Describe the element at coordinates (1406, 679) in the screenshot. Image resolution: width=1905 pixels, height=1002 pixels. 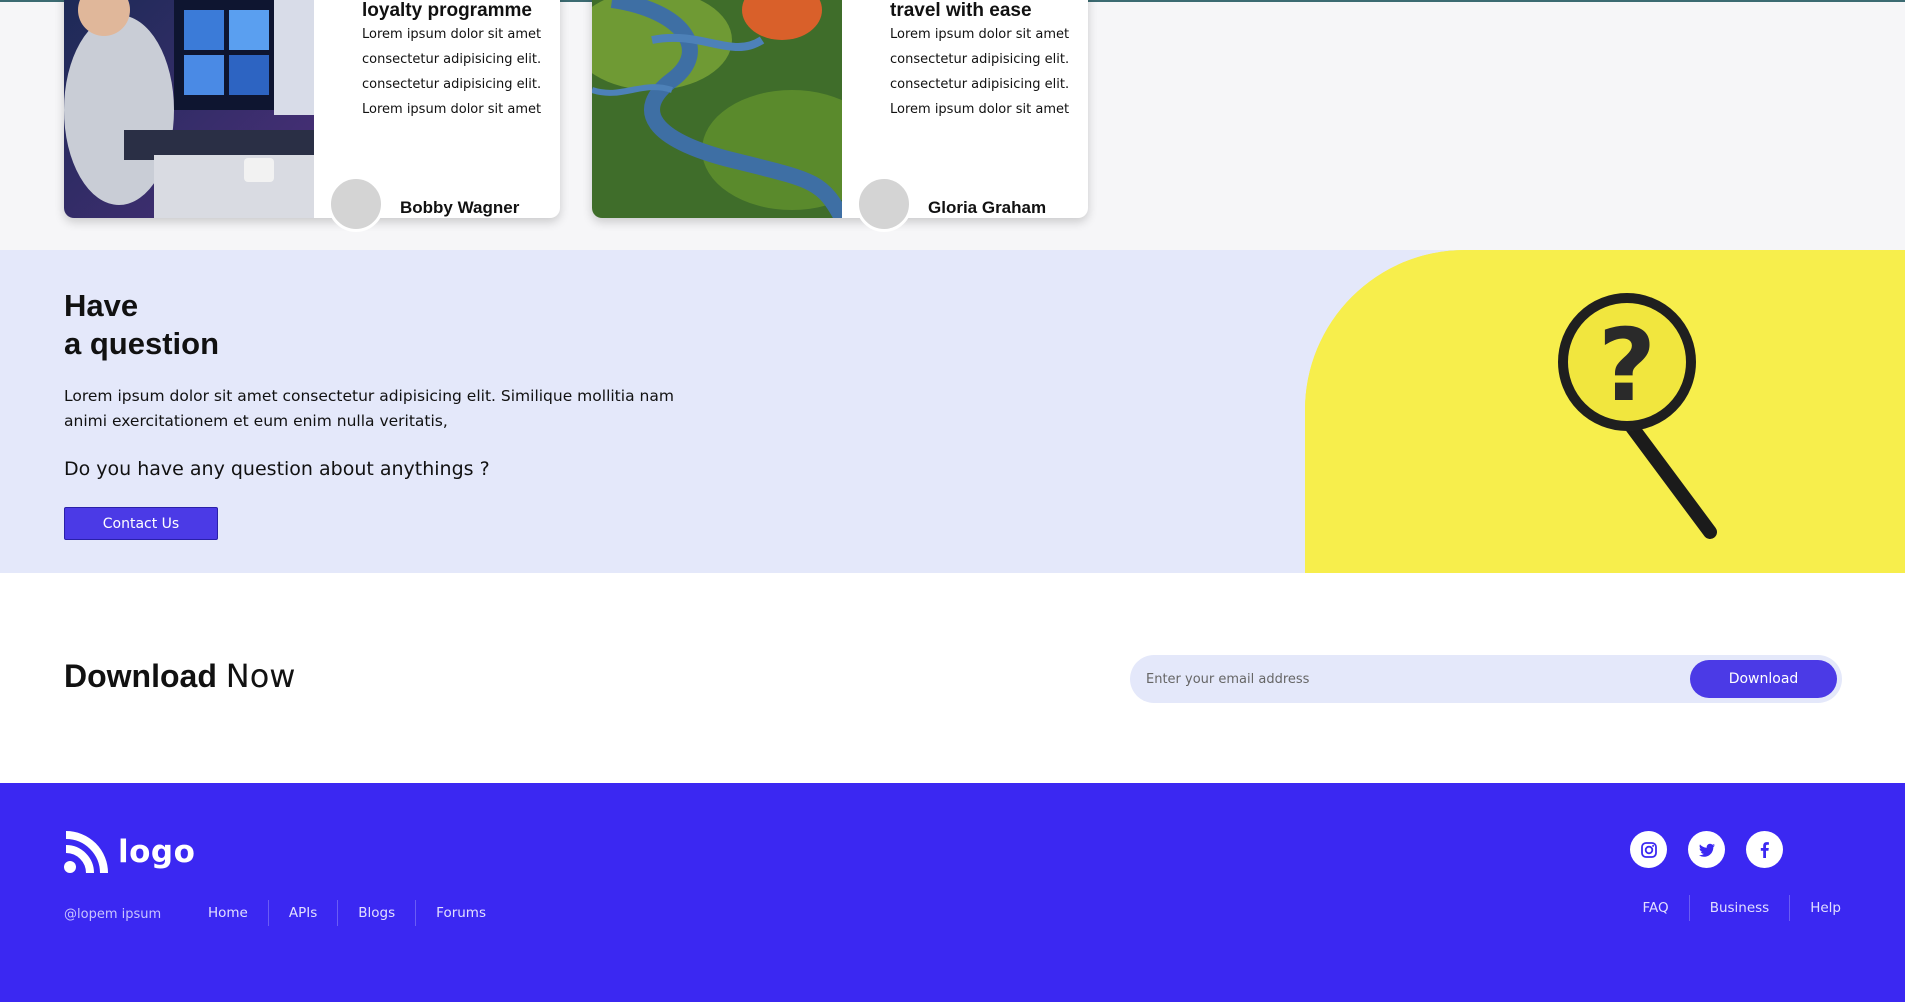
I see `email-input` at that location.